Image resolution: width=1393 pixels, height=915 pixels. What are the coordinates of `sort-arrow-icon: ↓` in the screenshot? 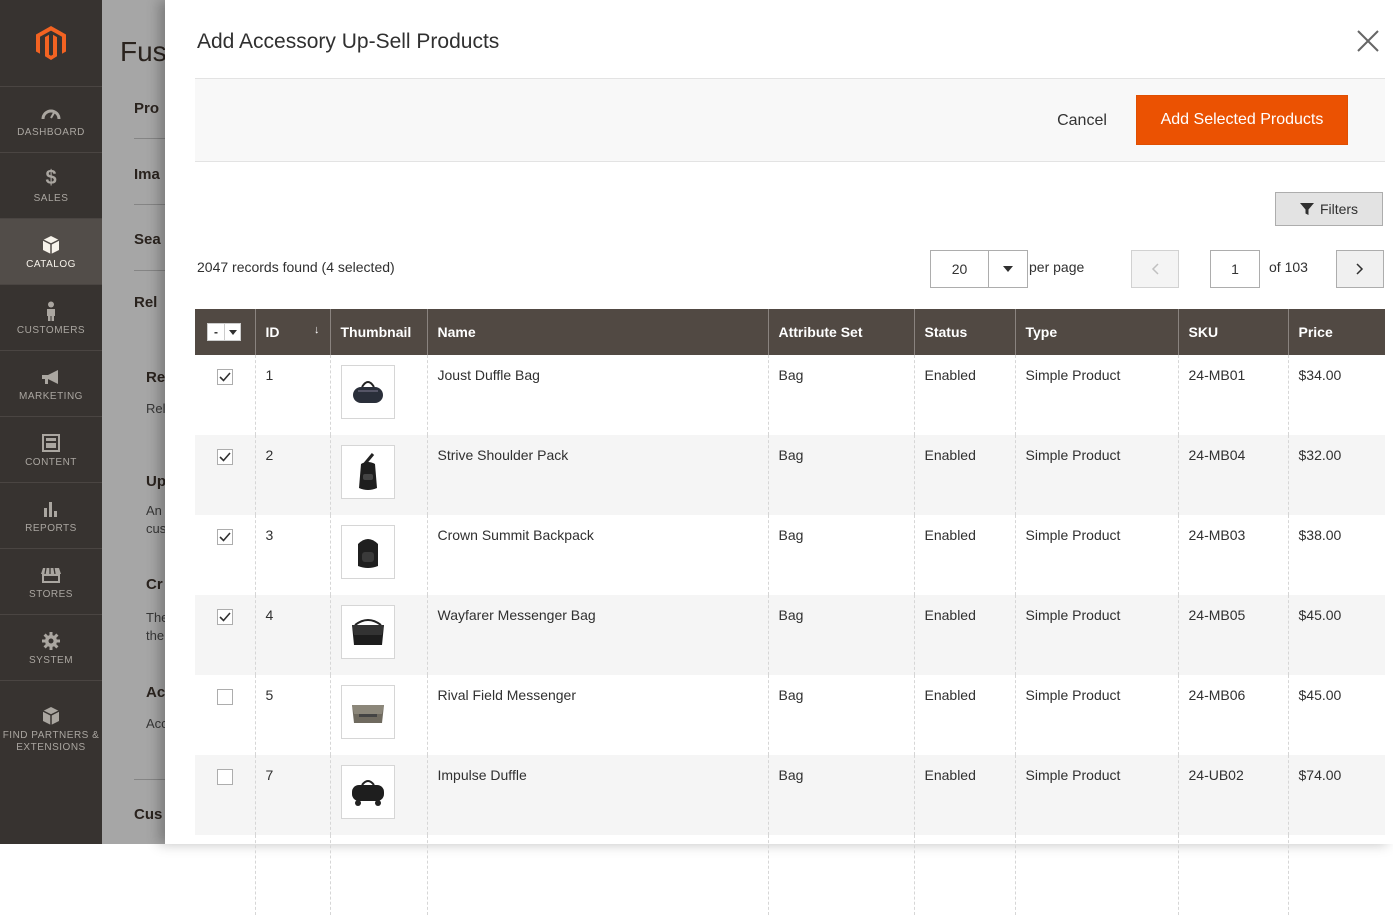 It's located at (317, 330).